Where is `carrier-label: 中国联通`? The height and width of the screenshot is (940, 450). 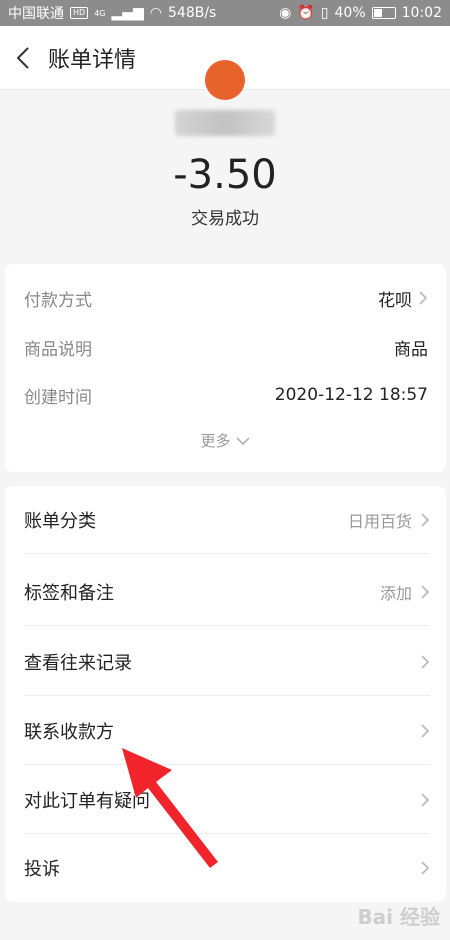 carrier-label: 中国联通 is located at coordinates (36, 14).